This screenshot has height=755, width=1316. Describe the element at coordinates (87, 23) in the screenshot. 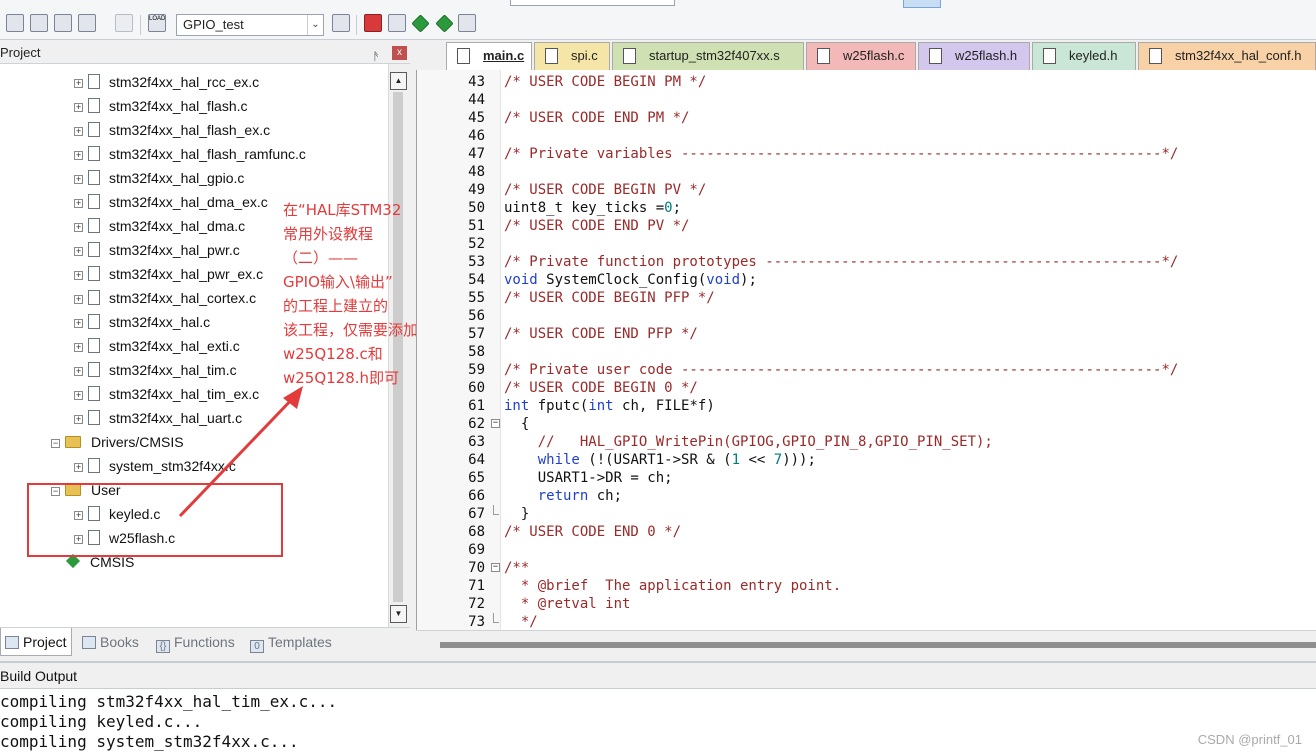

I see `batch-build-icon` at that location.